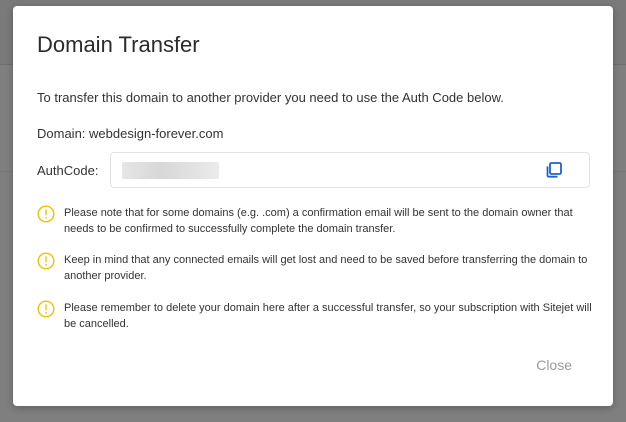 Image resolution: width=626 pixels, height=422 pixels. I want to click on authcode-label: AuthCode:, so click(68, 170).